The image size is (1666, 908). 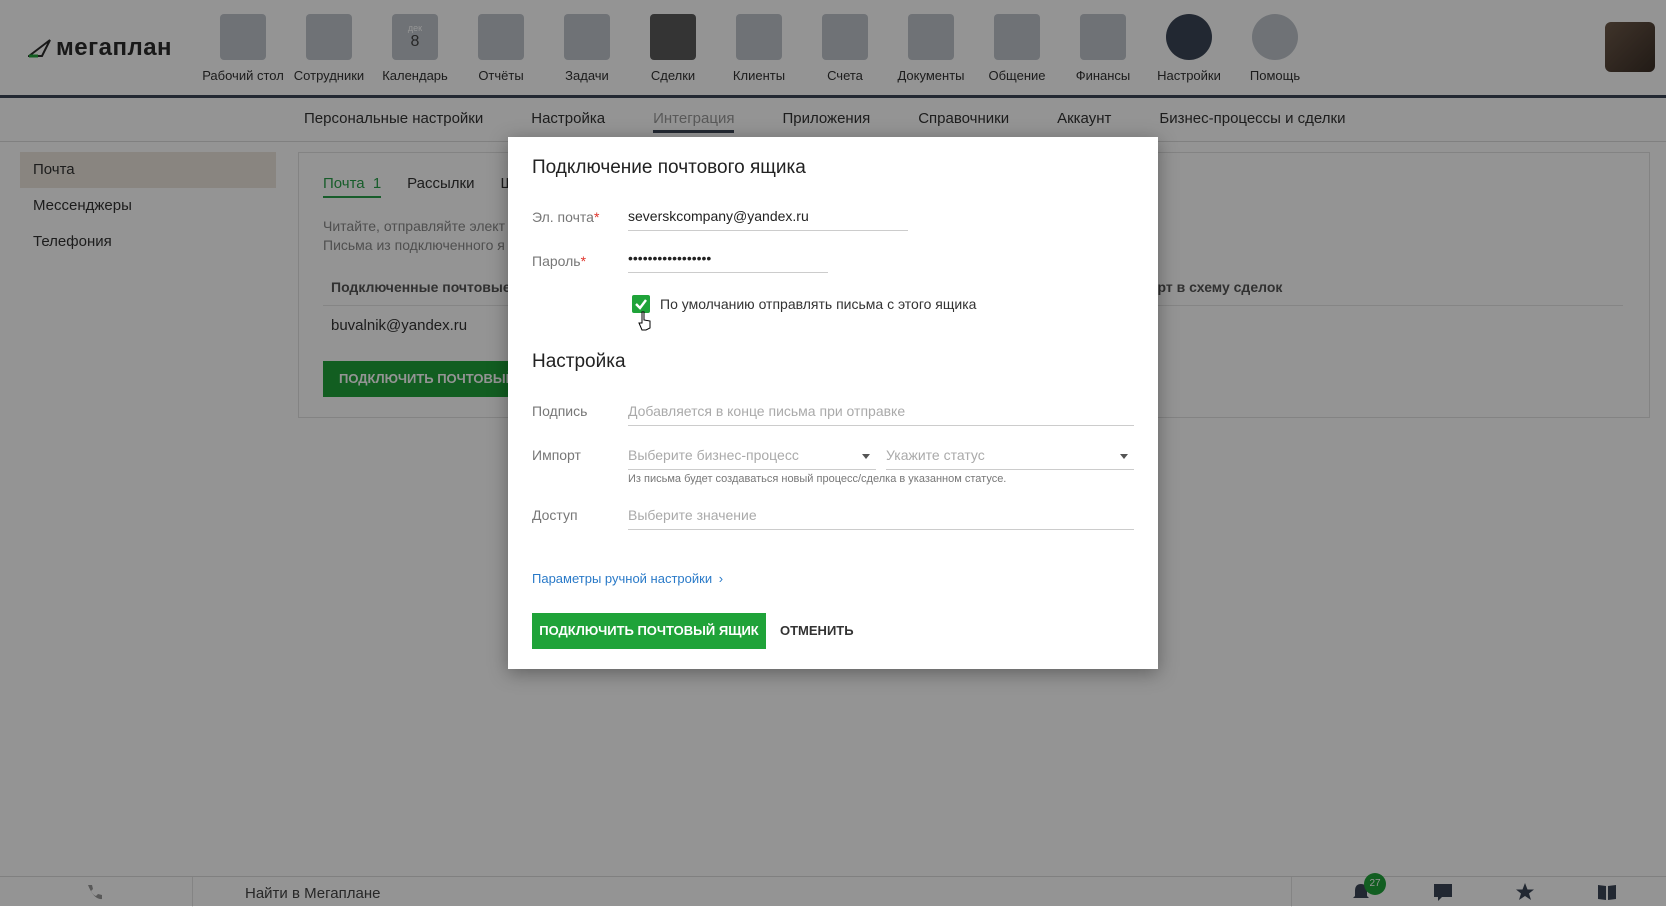 I want to click on password-label: Пароль*, so click(x=559, y=261).